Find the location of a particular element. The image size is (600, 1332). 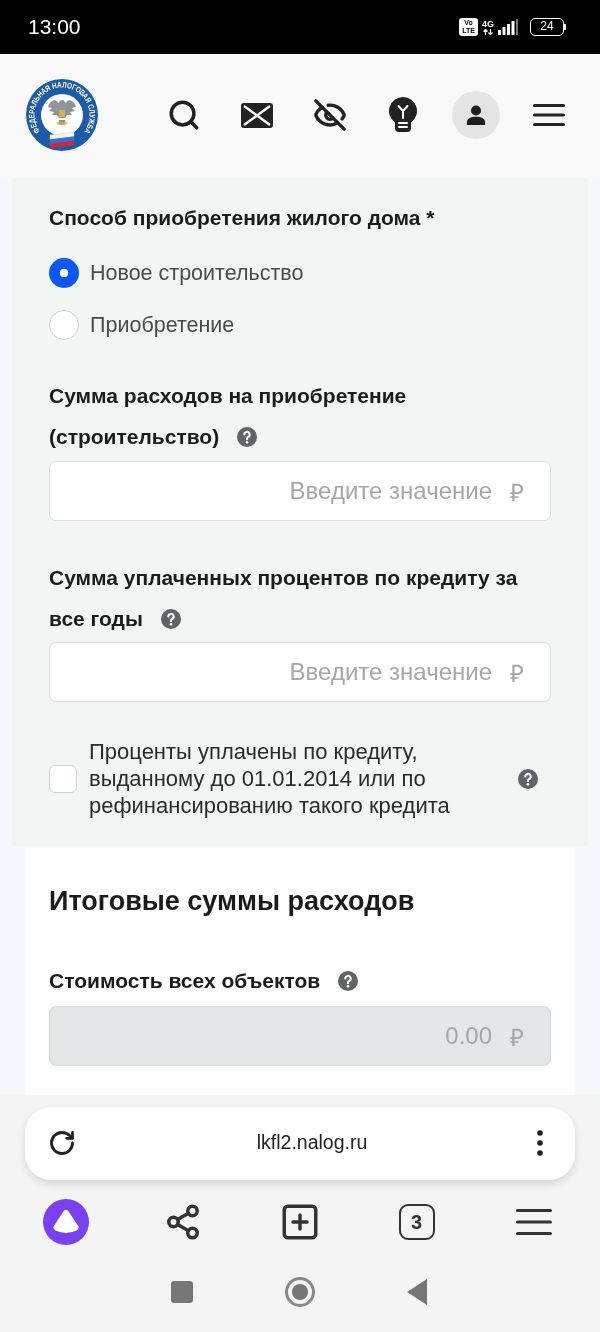

tabs-button: 3 is located at coordinates (416, 1222).